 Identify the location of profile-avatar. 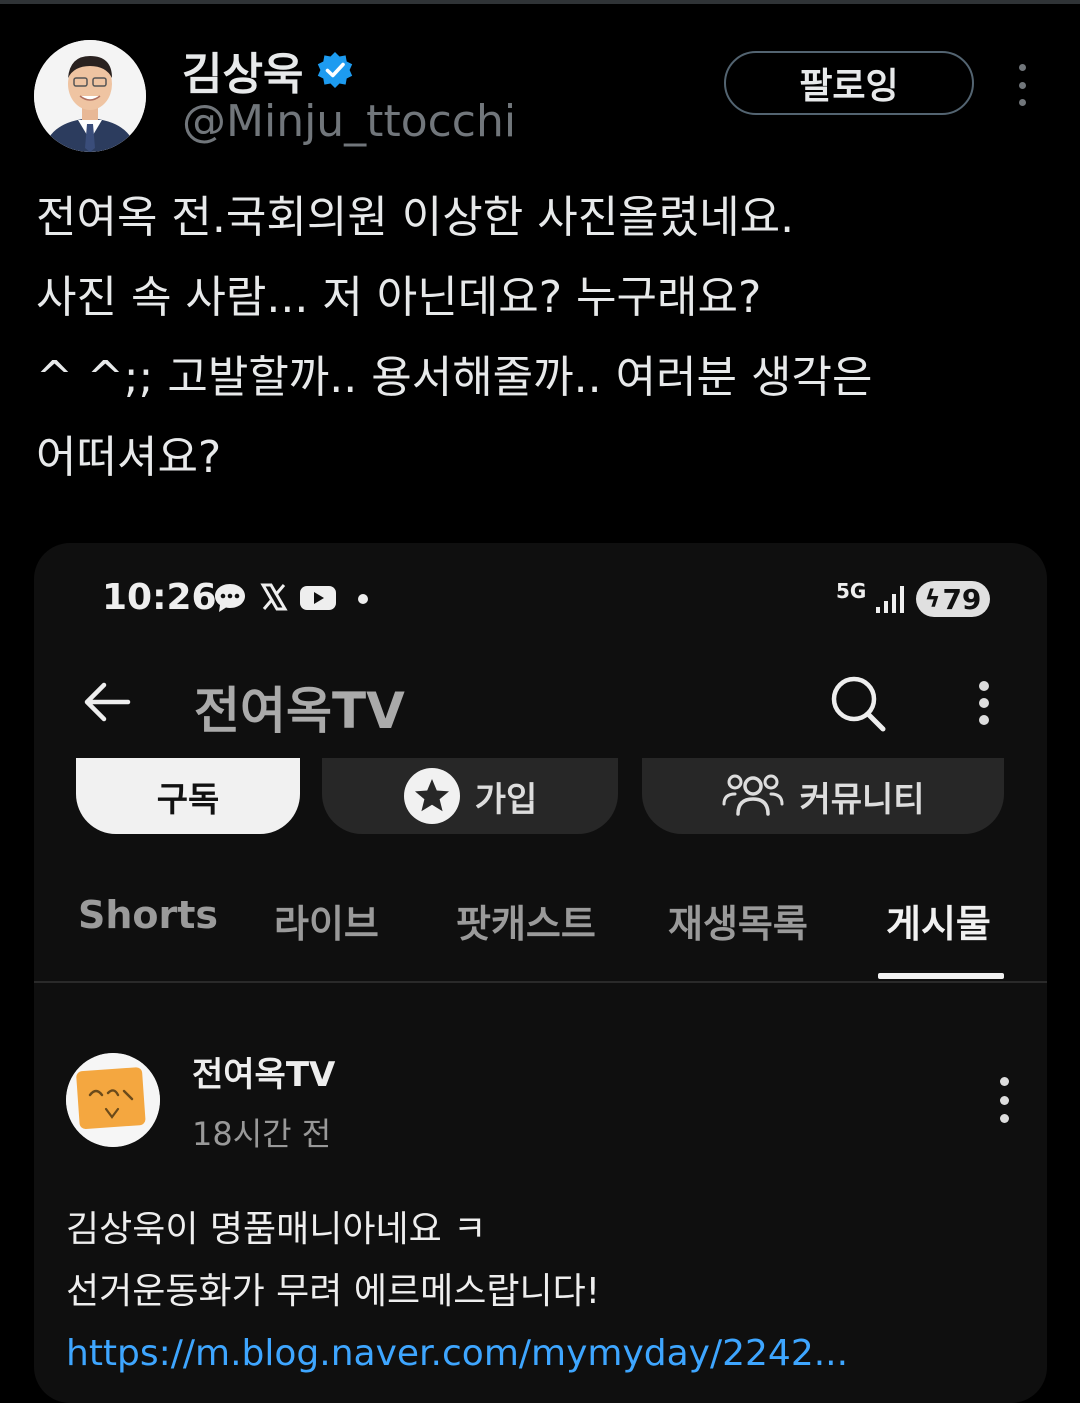
(90, 96).